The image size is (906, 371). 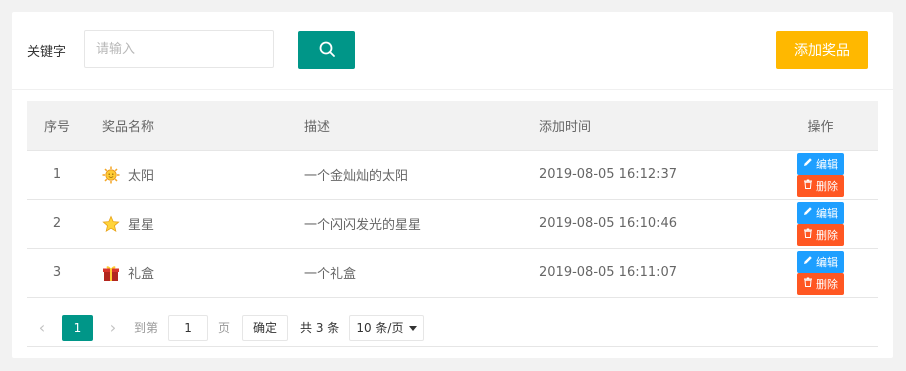 What do you see at coordinates (320, 328) in the screenshot?
I see `total-count: 共 3 条` at bounding box center [320, 328].